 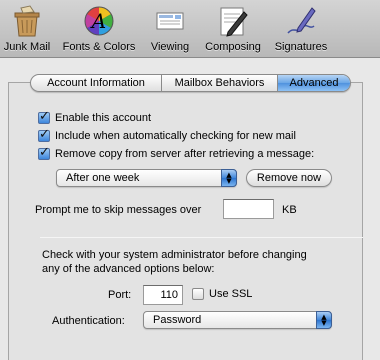 I want to click on fonts-colors-icon: A, so click(x=99, y=21).